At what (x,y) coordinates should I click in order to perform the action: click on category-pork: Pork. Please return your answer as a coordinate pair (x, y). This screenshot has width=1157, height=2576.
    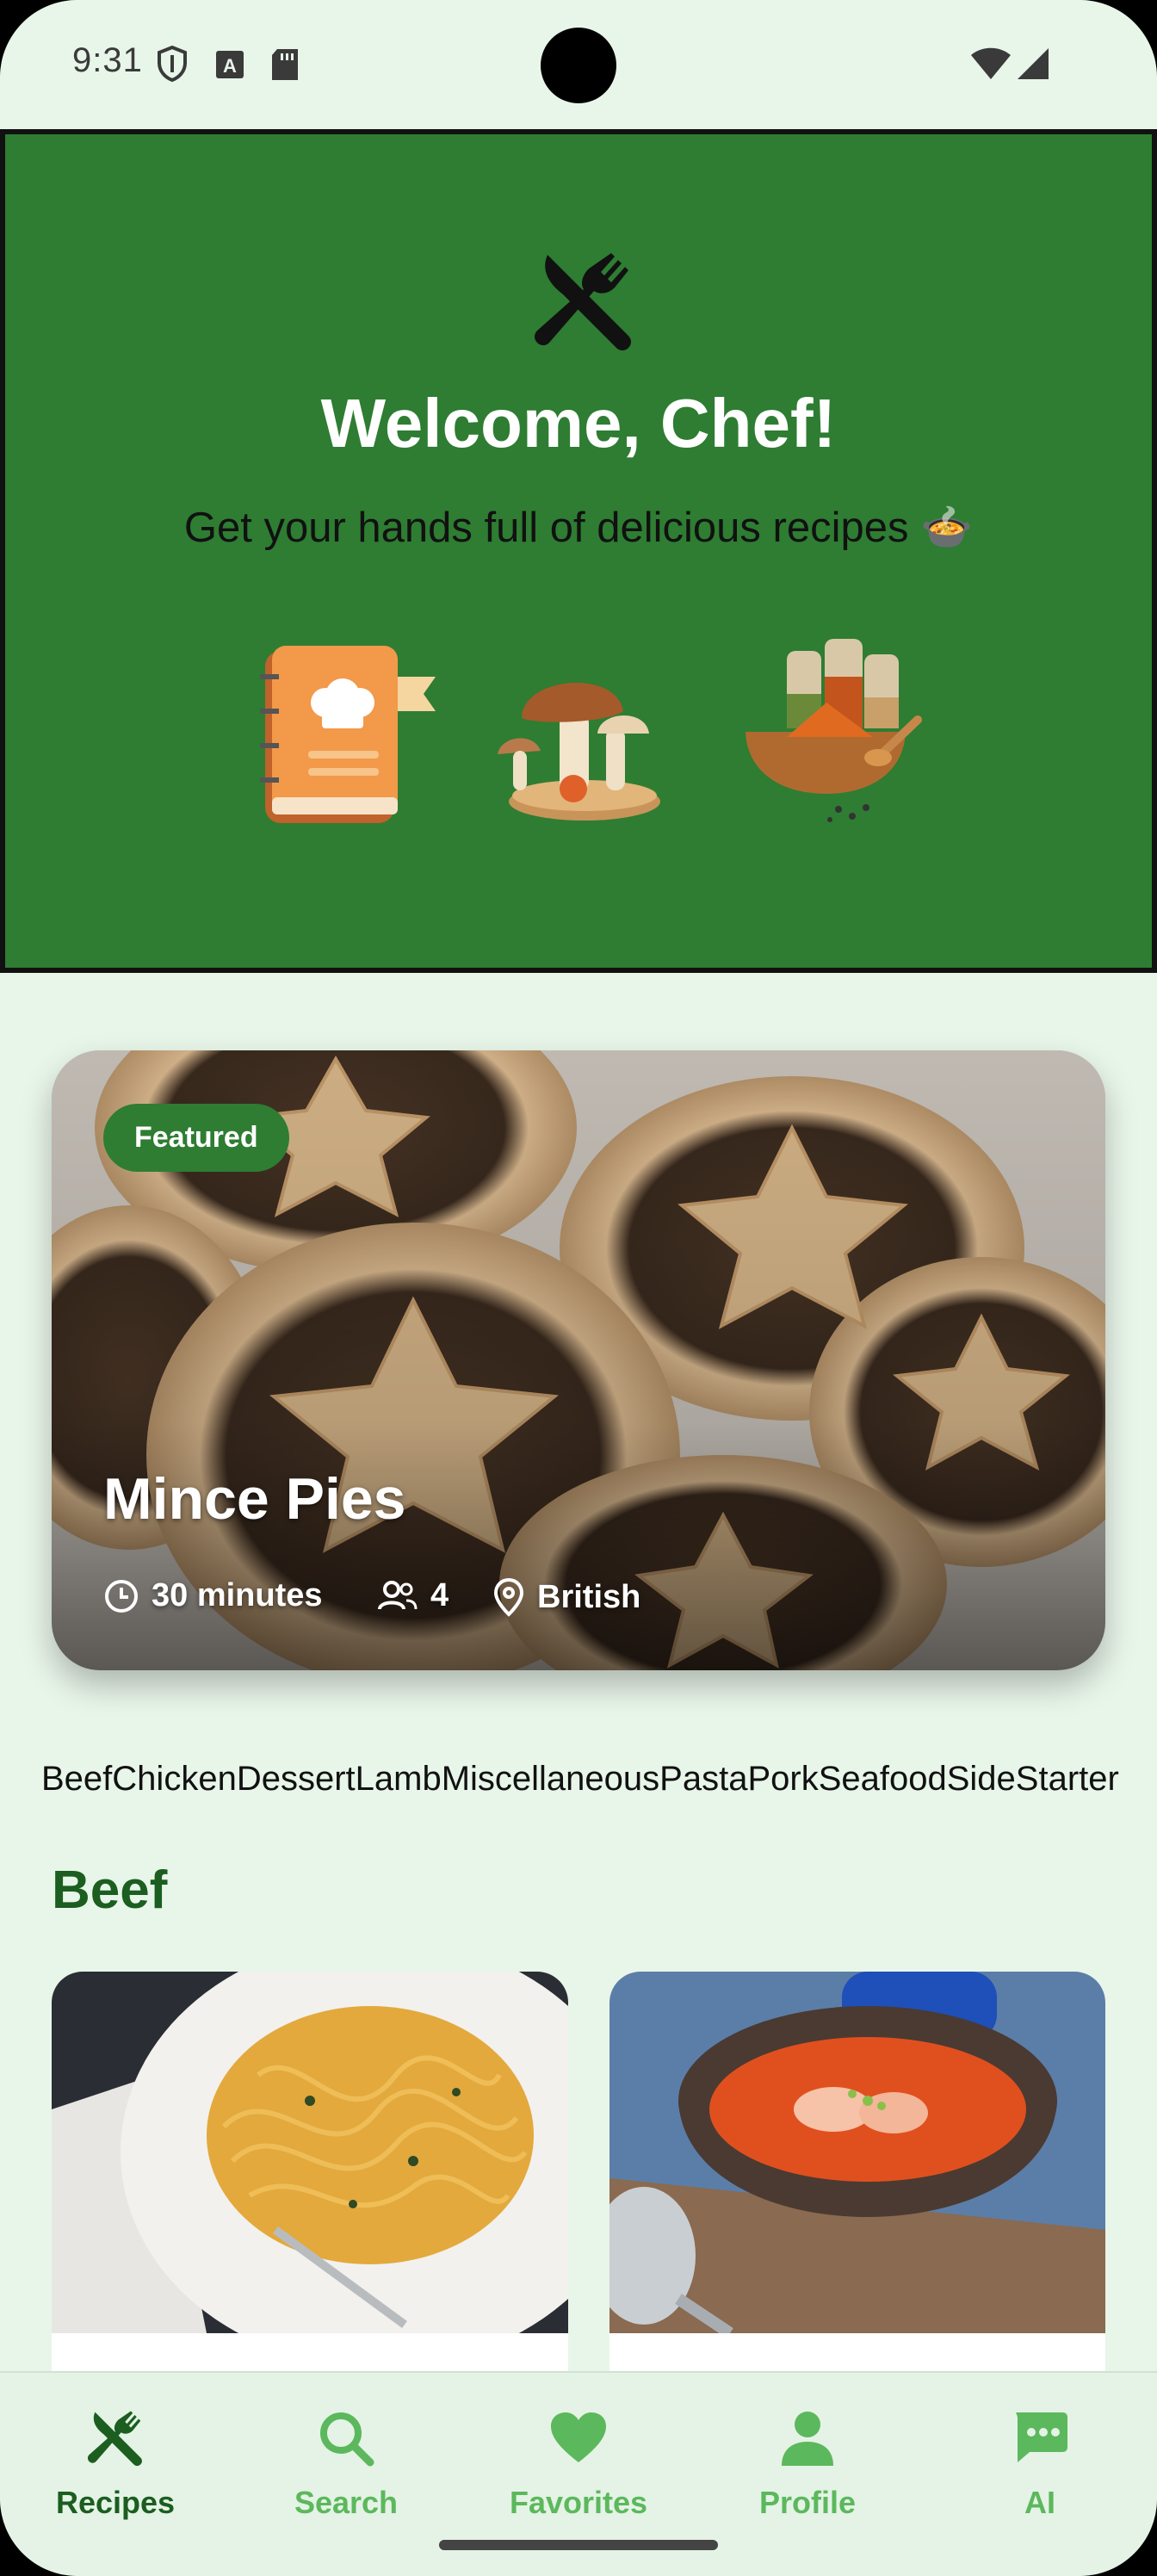
    Looking at the image, I should click on (782, 1780).